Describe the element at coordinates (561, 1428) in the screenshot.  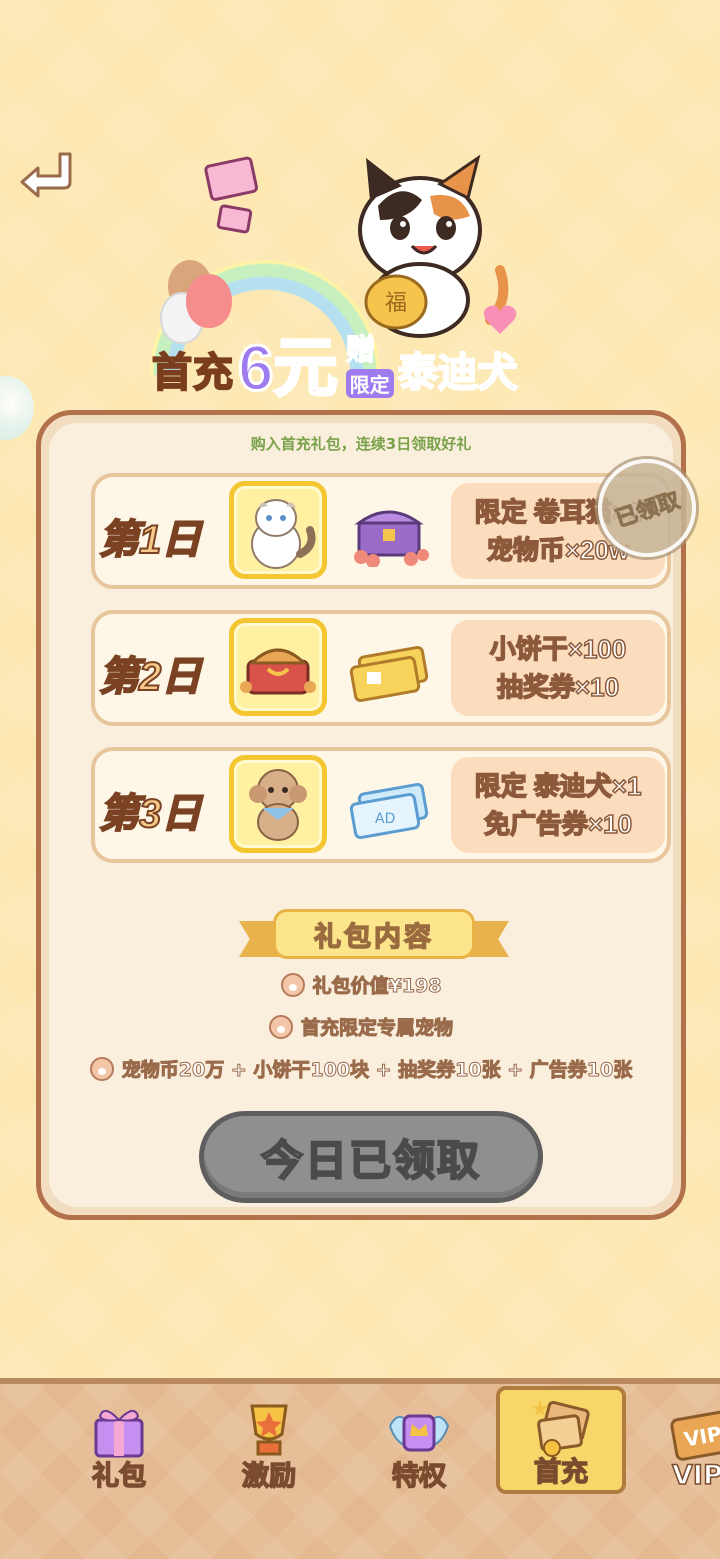
I see `first-charge-icon` at that location.